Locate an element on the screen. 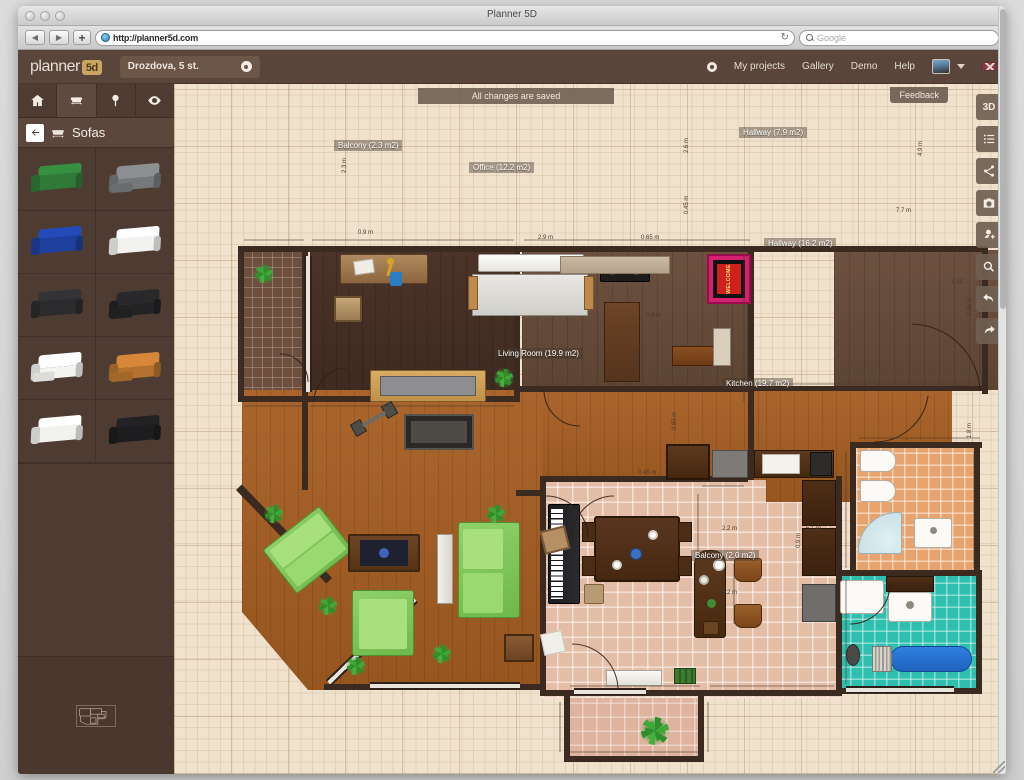 The image size is (1024, 780). sofa-item-white-corner is located at coordinates (57, 368).